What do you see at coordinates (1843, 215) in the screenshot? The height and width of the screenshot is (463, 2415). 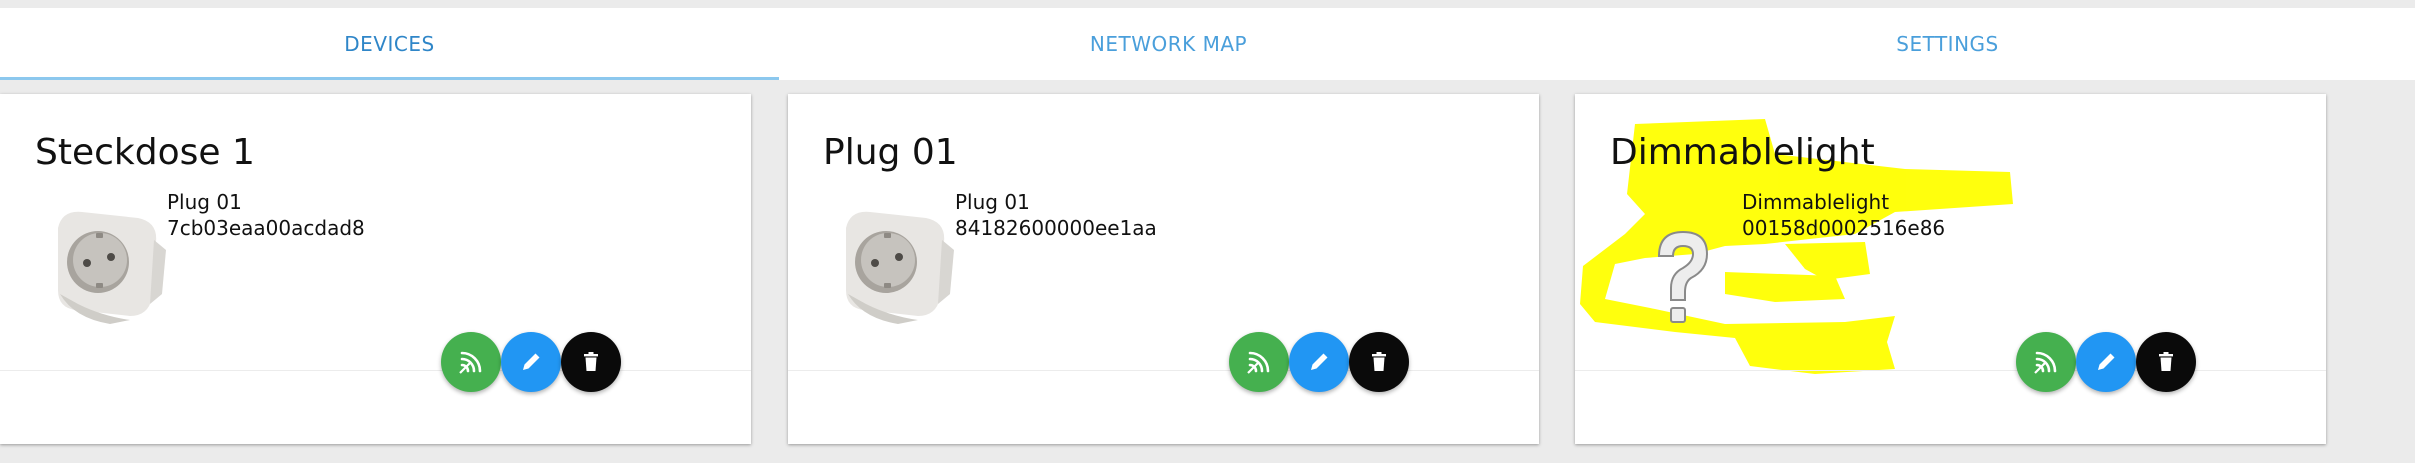 I see `device-info: Dimmablelight 00158d0002516e86` at bounding box center [1843, 215].